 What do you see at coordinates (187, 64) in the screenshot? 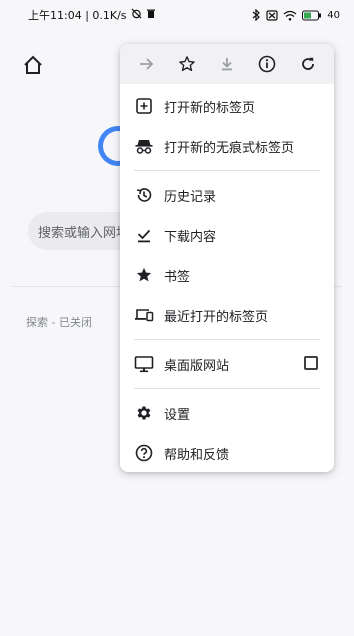
I see `star-outline-icon` at bounding box center [187, 64].